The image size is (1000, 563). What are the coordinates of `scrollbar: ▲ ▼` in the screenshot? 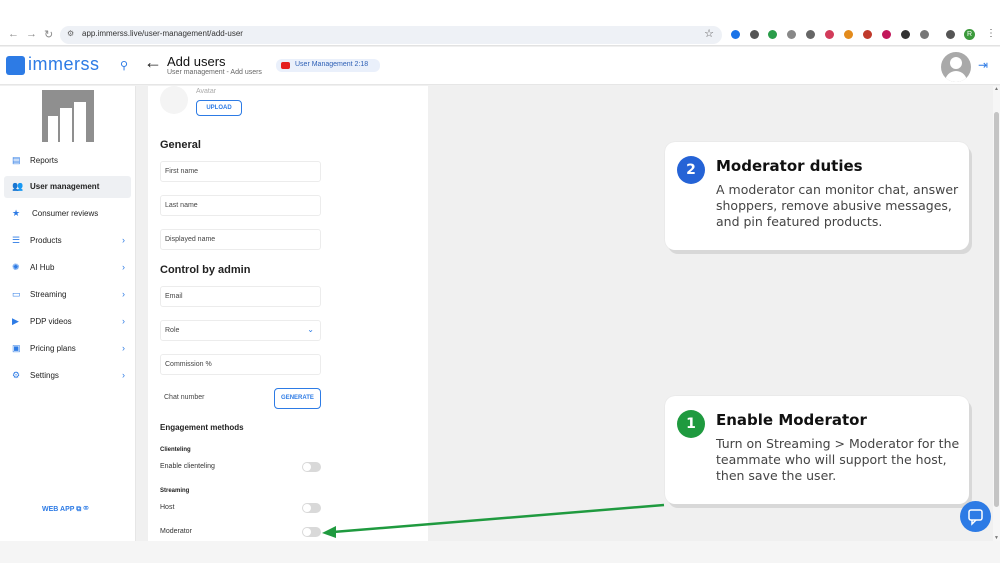 It's located at (996, 313).